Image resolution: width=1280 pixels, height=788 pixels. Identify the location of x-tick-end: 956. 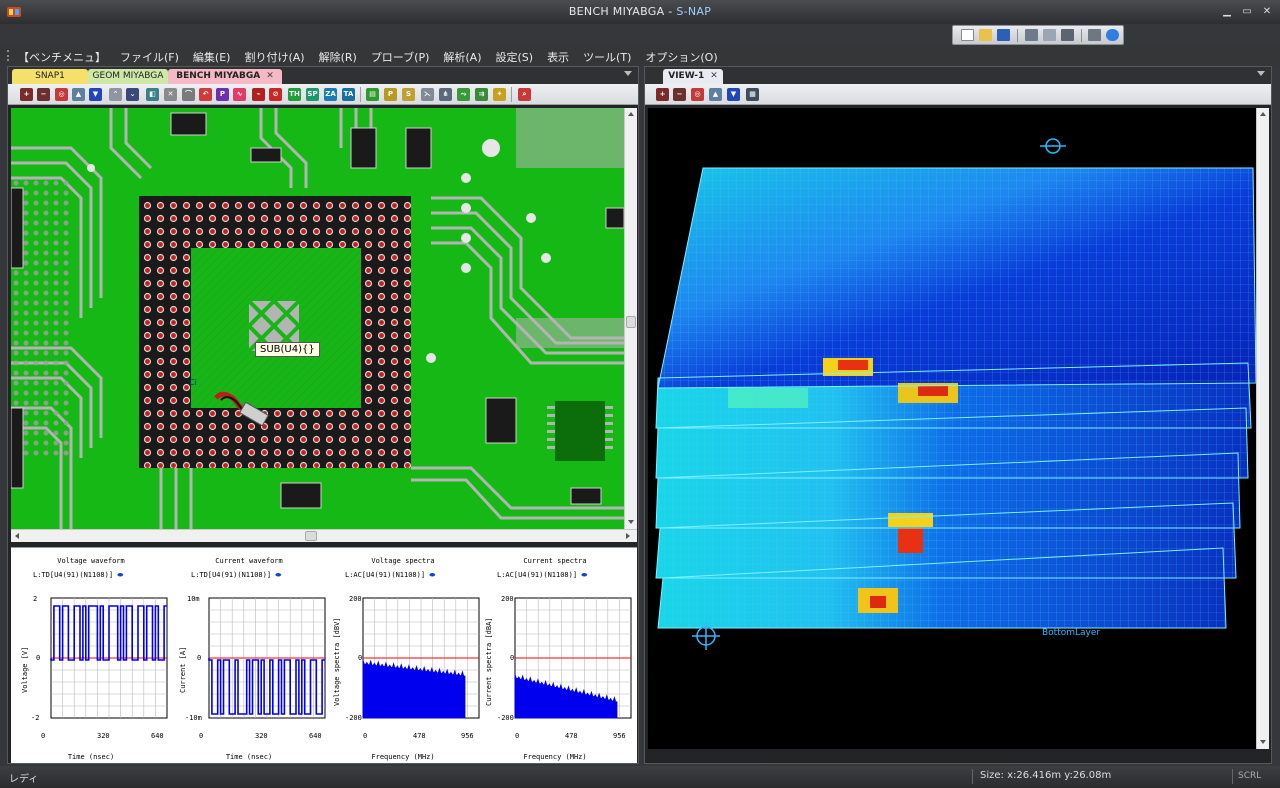
(467, 736).